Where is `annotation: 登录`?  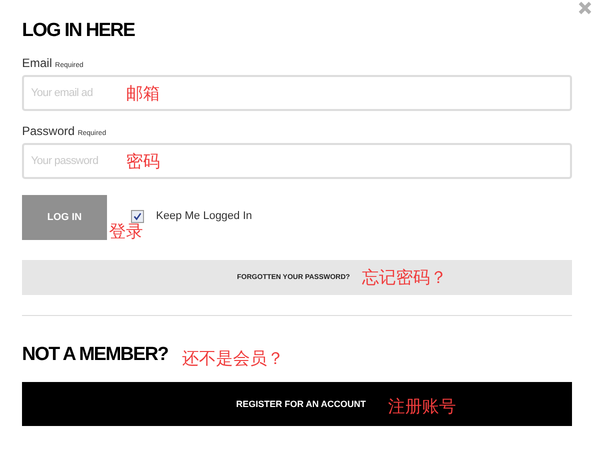
annotation: 登录 is located at coordinates (126, 232).